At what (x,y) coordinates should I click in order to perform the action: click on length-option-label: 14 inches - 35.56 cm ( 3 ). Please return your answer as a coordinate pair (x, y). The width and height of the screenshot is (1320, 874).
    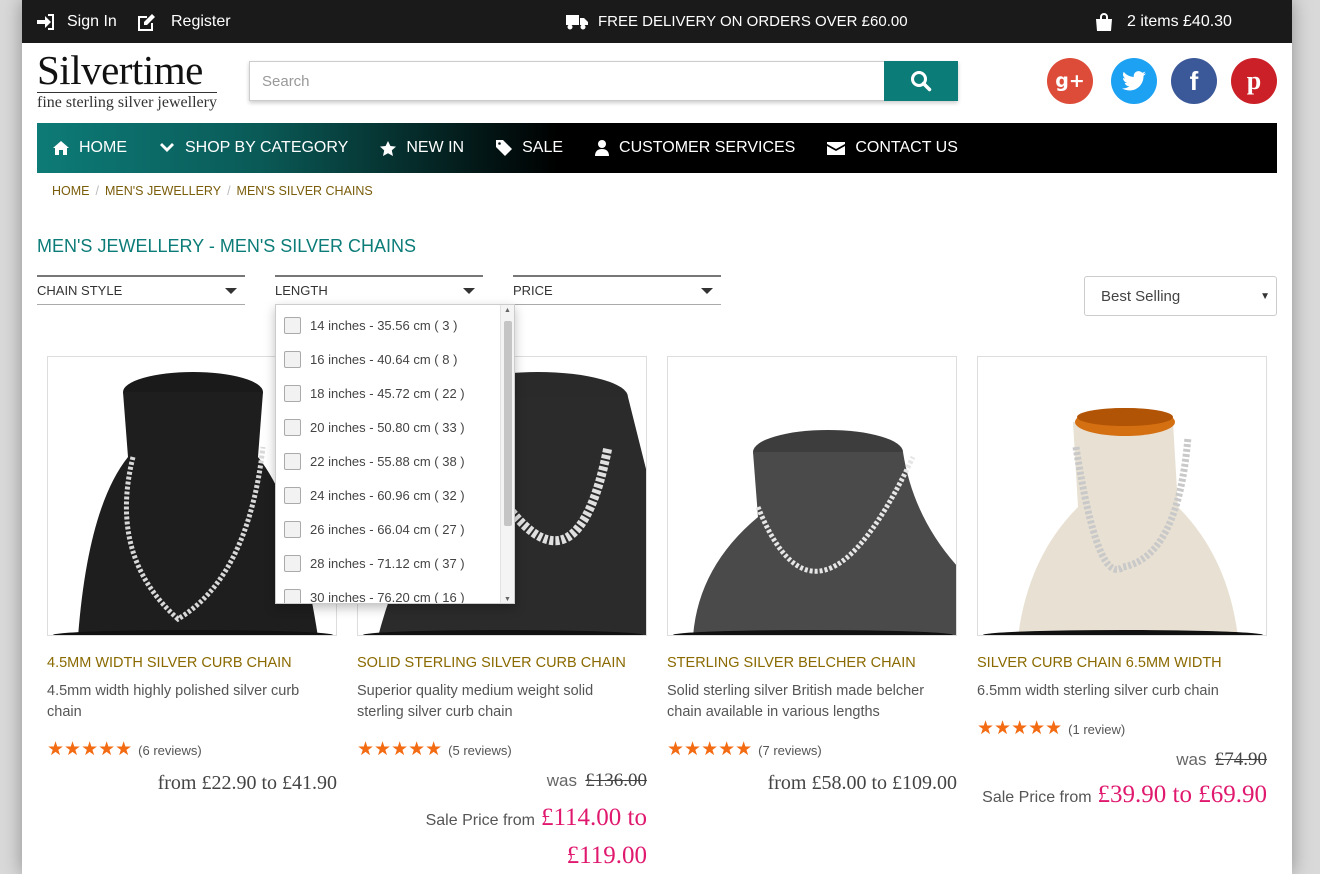
    Looking at the image, I should click on (384, 325).